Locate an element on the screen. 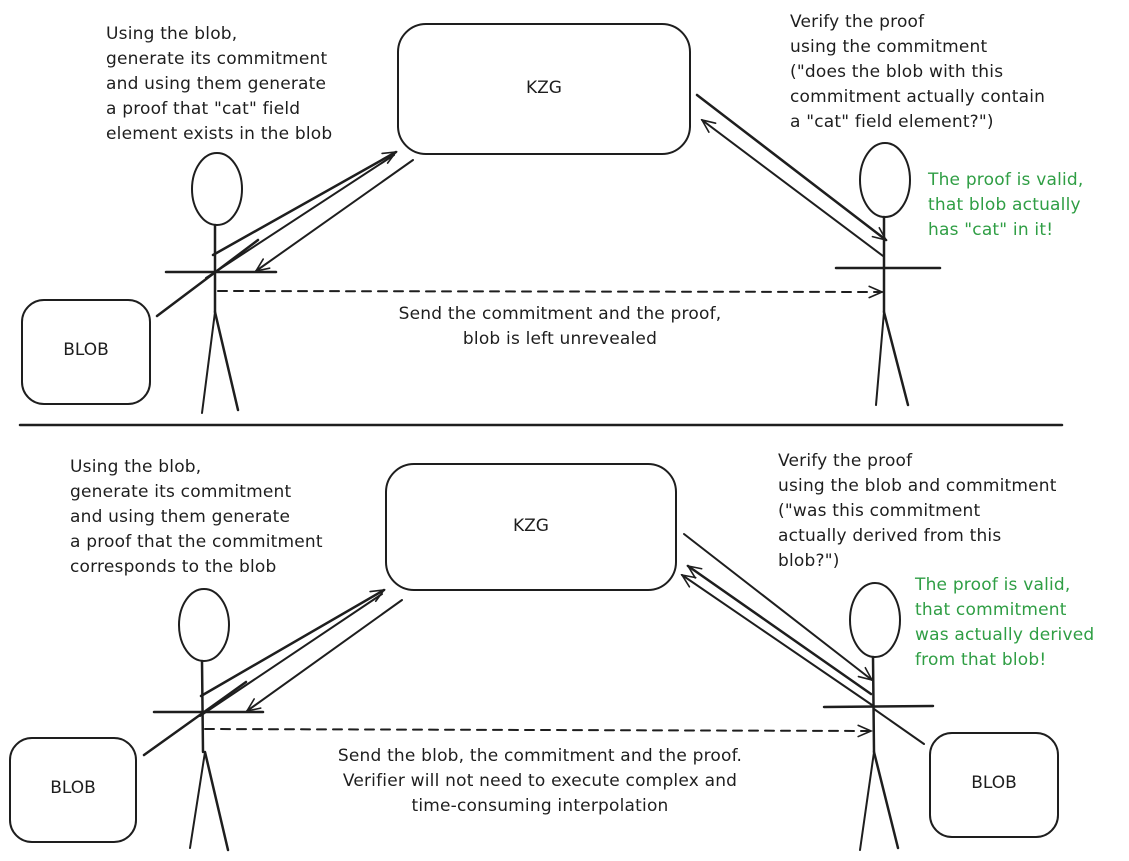 Image resolution: width=1129 pixels, height=861 pixels. bottom-prover-blob-label: BLOB is located at coordinates (73, 788).